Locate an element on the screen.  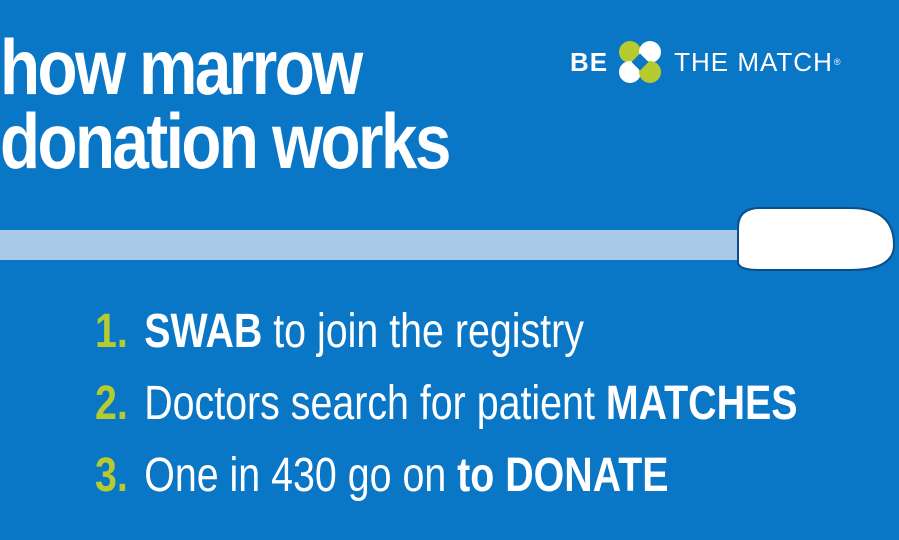
be-the-match-logo: BE THE MATCH ® is located at coordinates (705, 62).